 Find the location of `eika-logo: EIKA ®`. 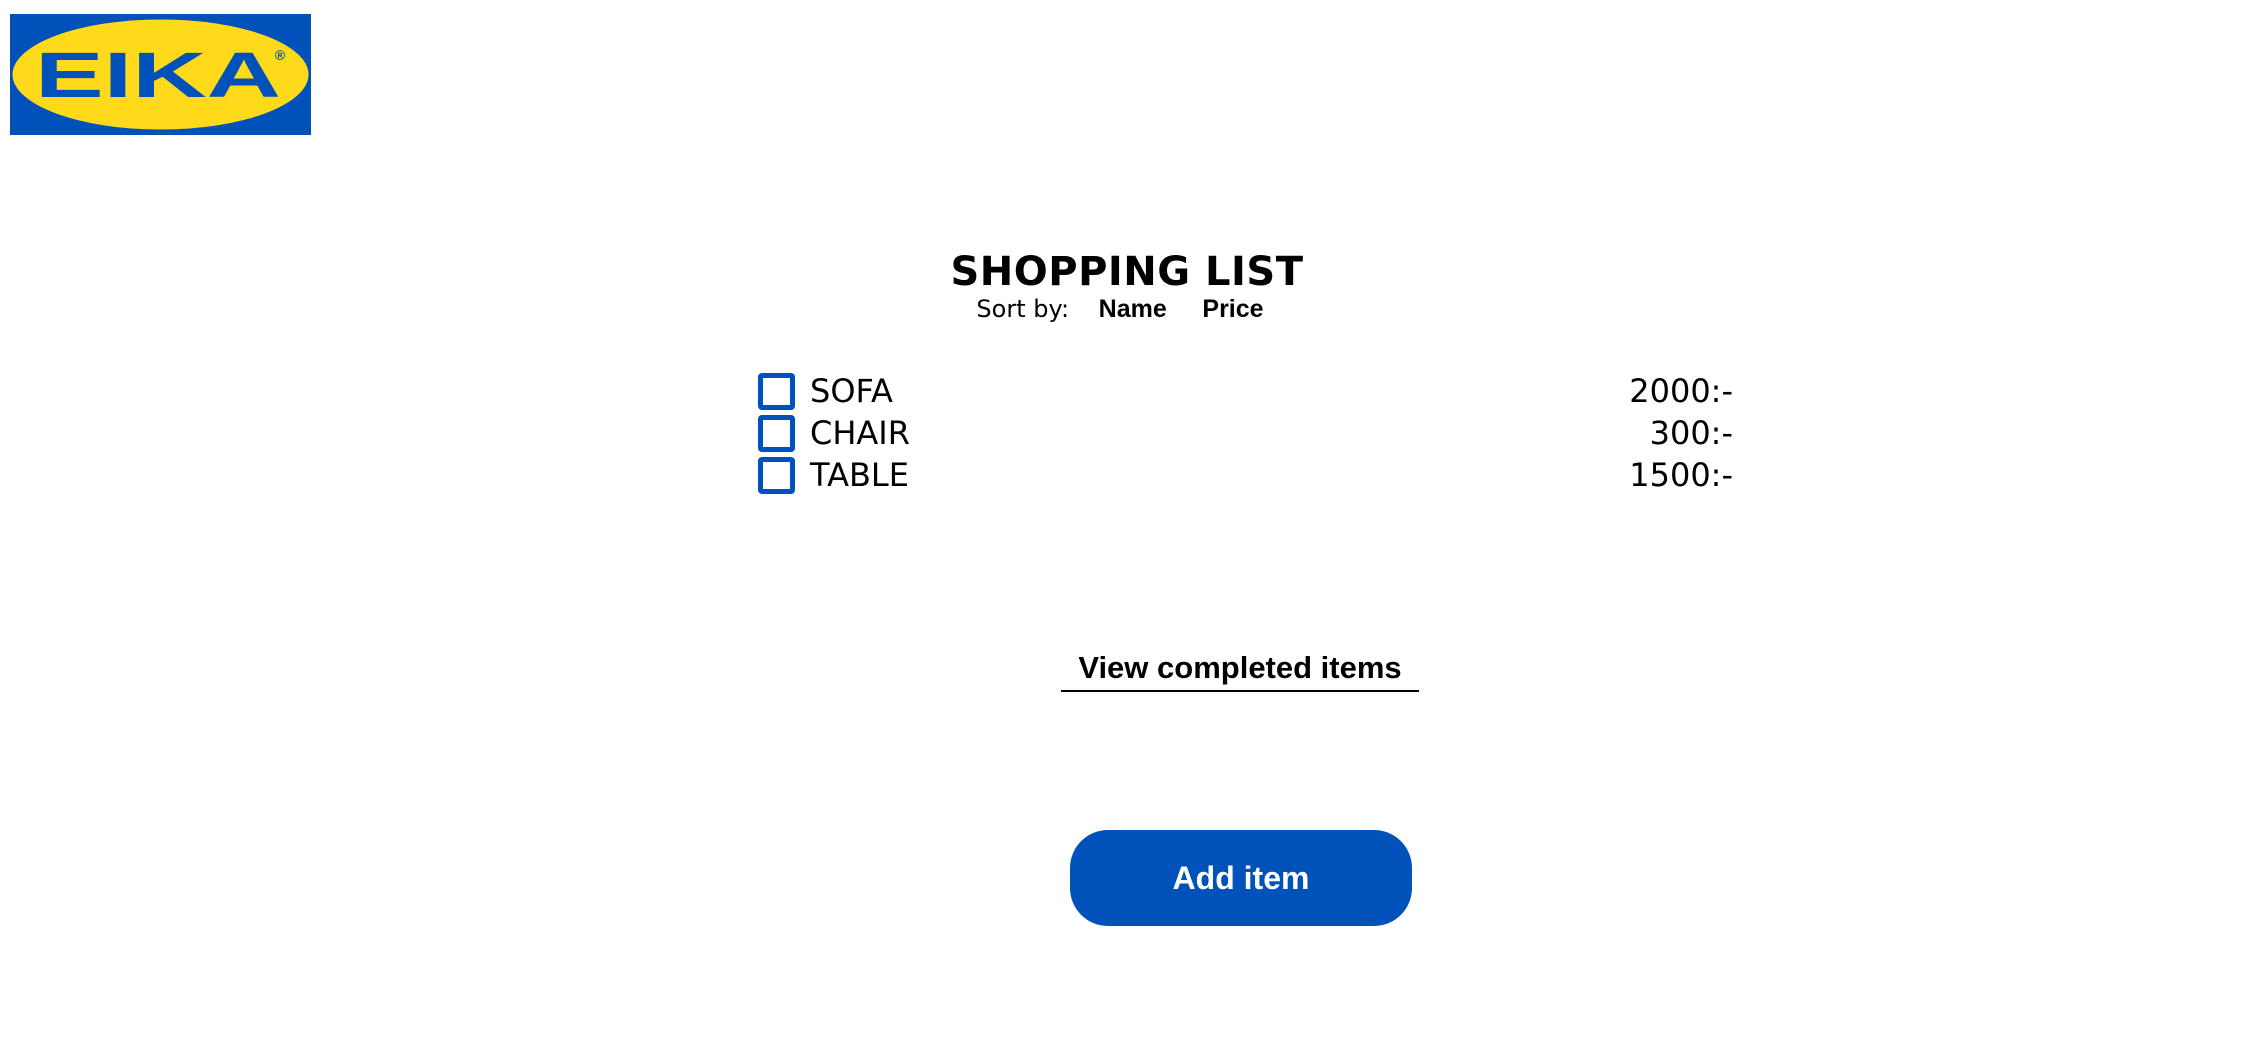

eika-logo: EIKA ® is located at coordinates (160, 74).